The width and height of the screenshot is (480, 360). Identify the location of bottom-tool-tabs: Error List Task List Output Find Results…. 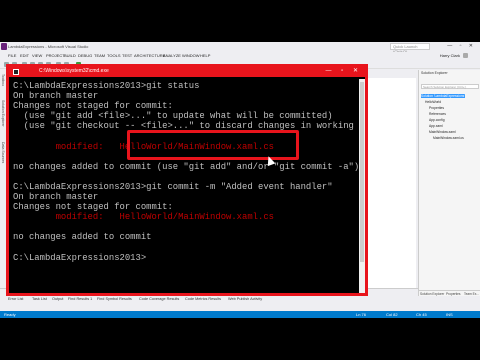
(240, 299).